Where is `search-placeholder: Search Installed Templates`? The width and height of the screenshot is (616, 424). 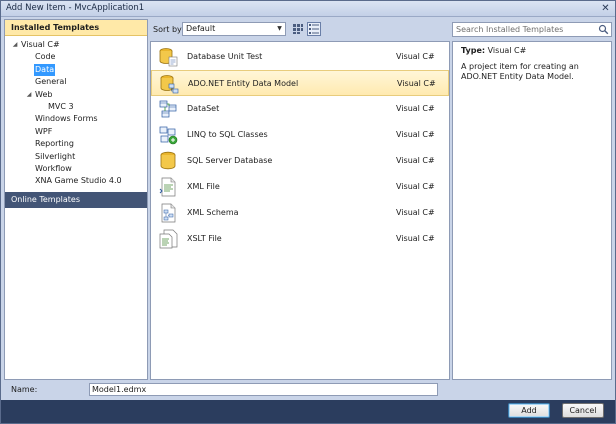
search-placeholder: Search Installed Templates is located at coordinates (510, 29).